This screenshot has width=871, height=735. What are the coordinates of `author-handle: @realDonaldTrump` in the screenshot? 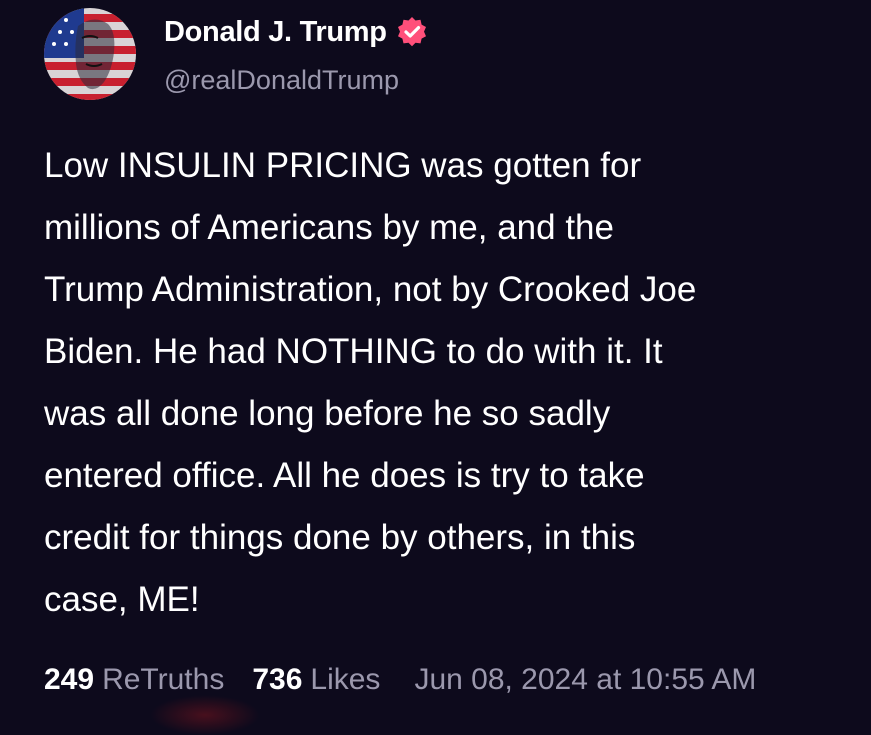 It's located at (281, 80).